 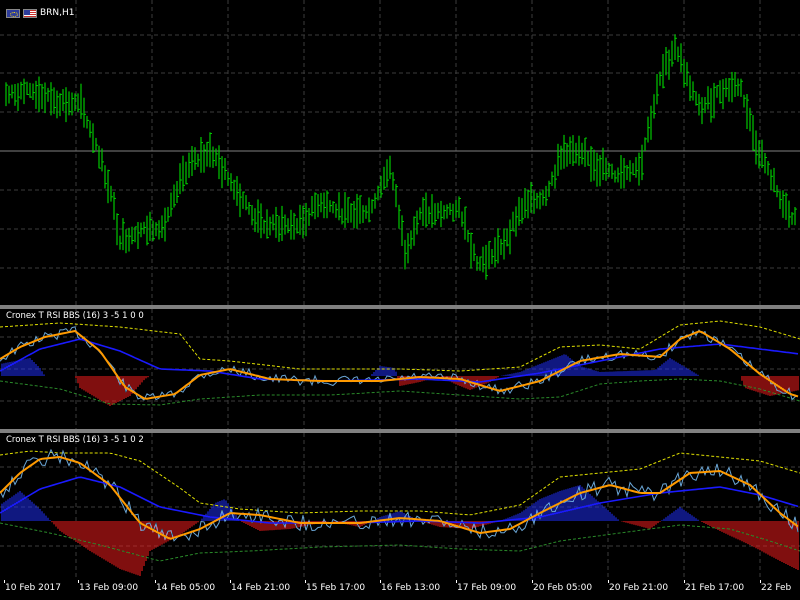 What do you see at coordinates (639, 588) in the screenshot?
I see `time-label: 20 Feb 21:00` at bounding box center [639, 588].